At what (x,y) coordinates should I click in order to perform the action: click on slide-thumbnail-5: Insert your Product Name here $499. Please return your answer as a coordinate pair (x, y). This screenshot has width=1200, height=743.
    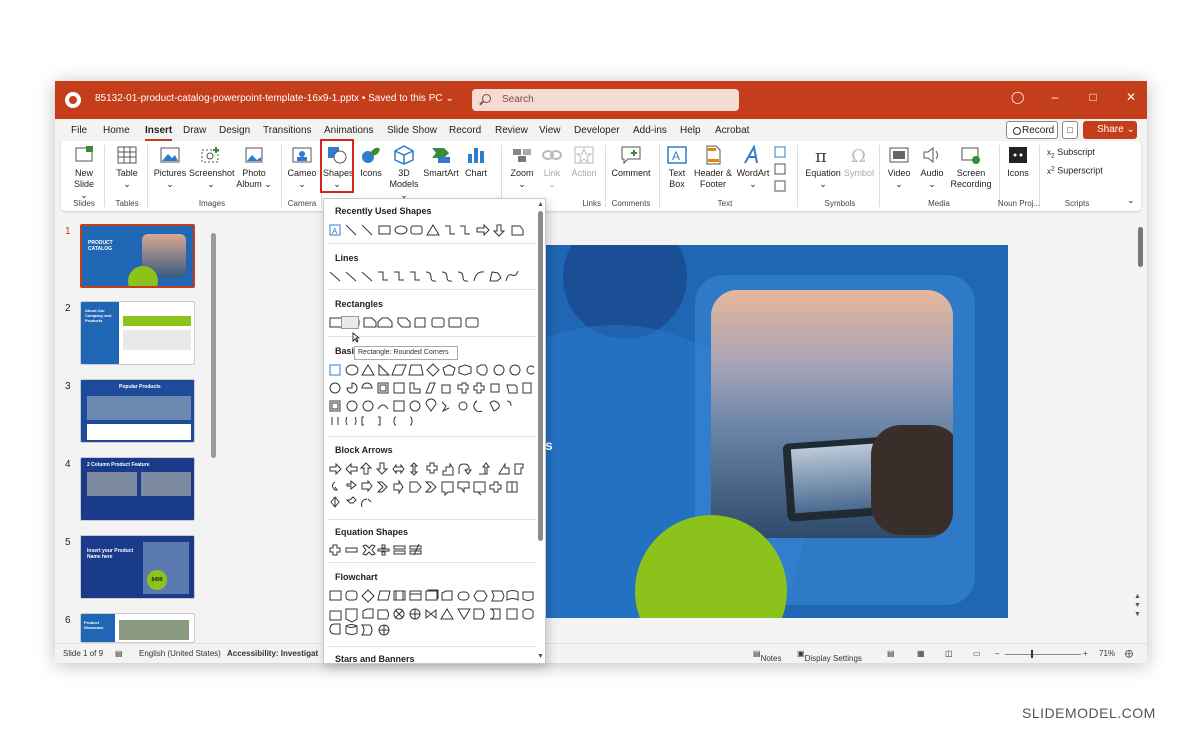
    Looking at the image, I should click on (137, 567).